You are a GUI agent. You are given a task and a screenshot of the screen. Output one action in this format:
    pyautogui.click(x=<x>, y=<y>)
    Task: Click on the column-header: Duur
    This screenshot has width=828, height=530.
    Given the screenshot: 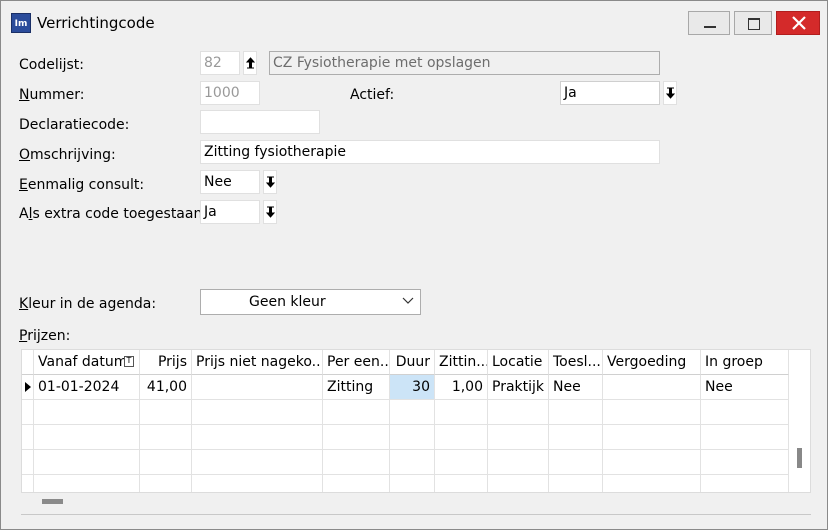 What is the action you would take?
    pyautogui.click(x=412, y=362)
    